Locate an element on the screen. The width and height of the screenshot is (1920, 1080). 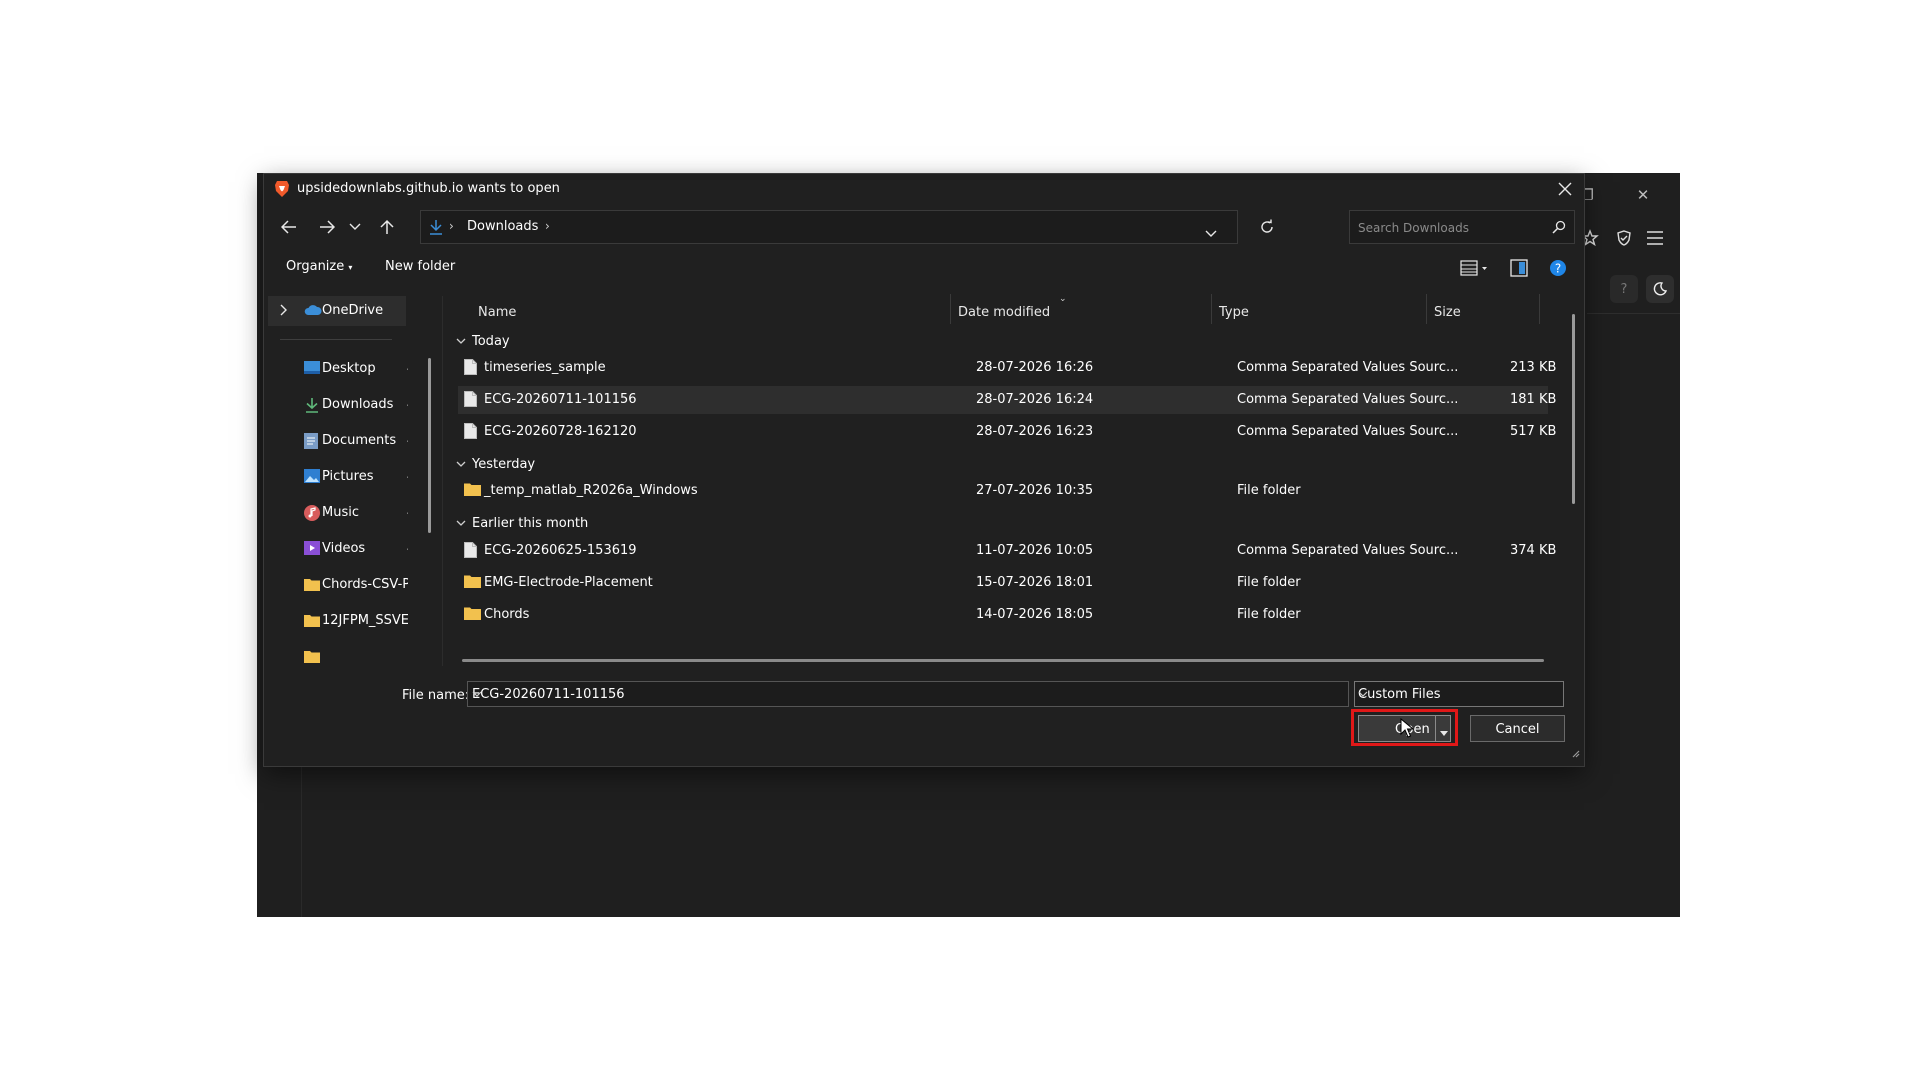
window-close-icon: ✕ is located at coordinates (1643, 195).